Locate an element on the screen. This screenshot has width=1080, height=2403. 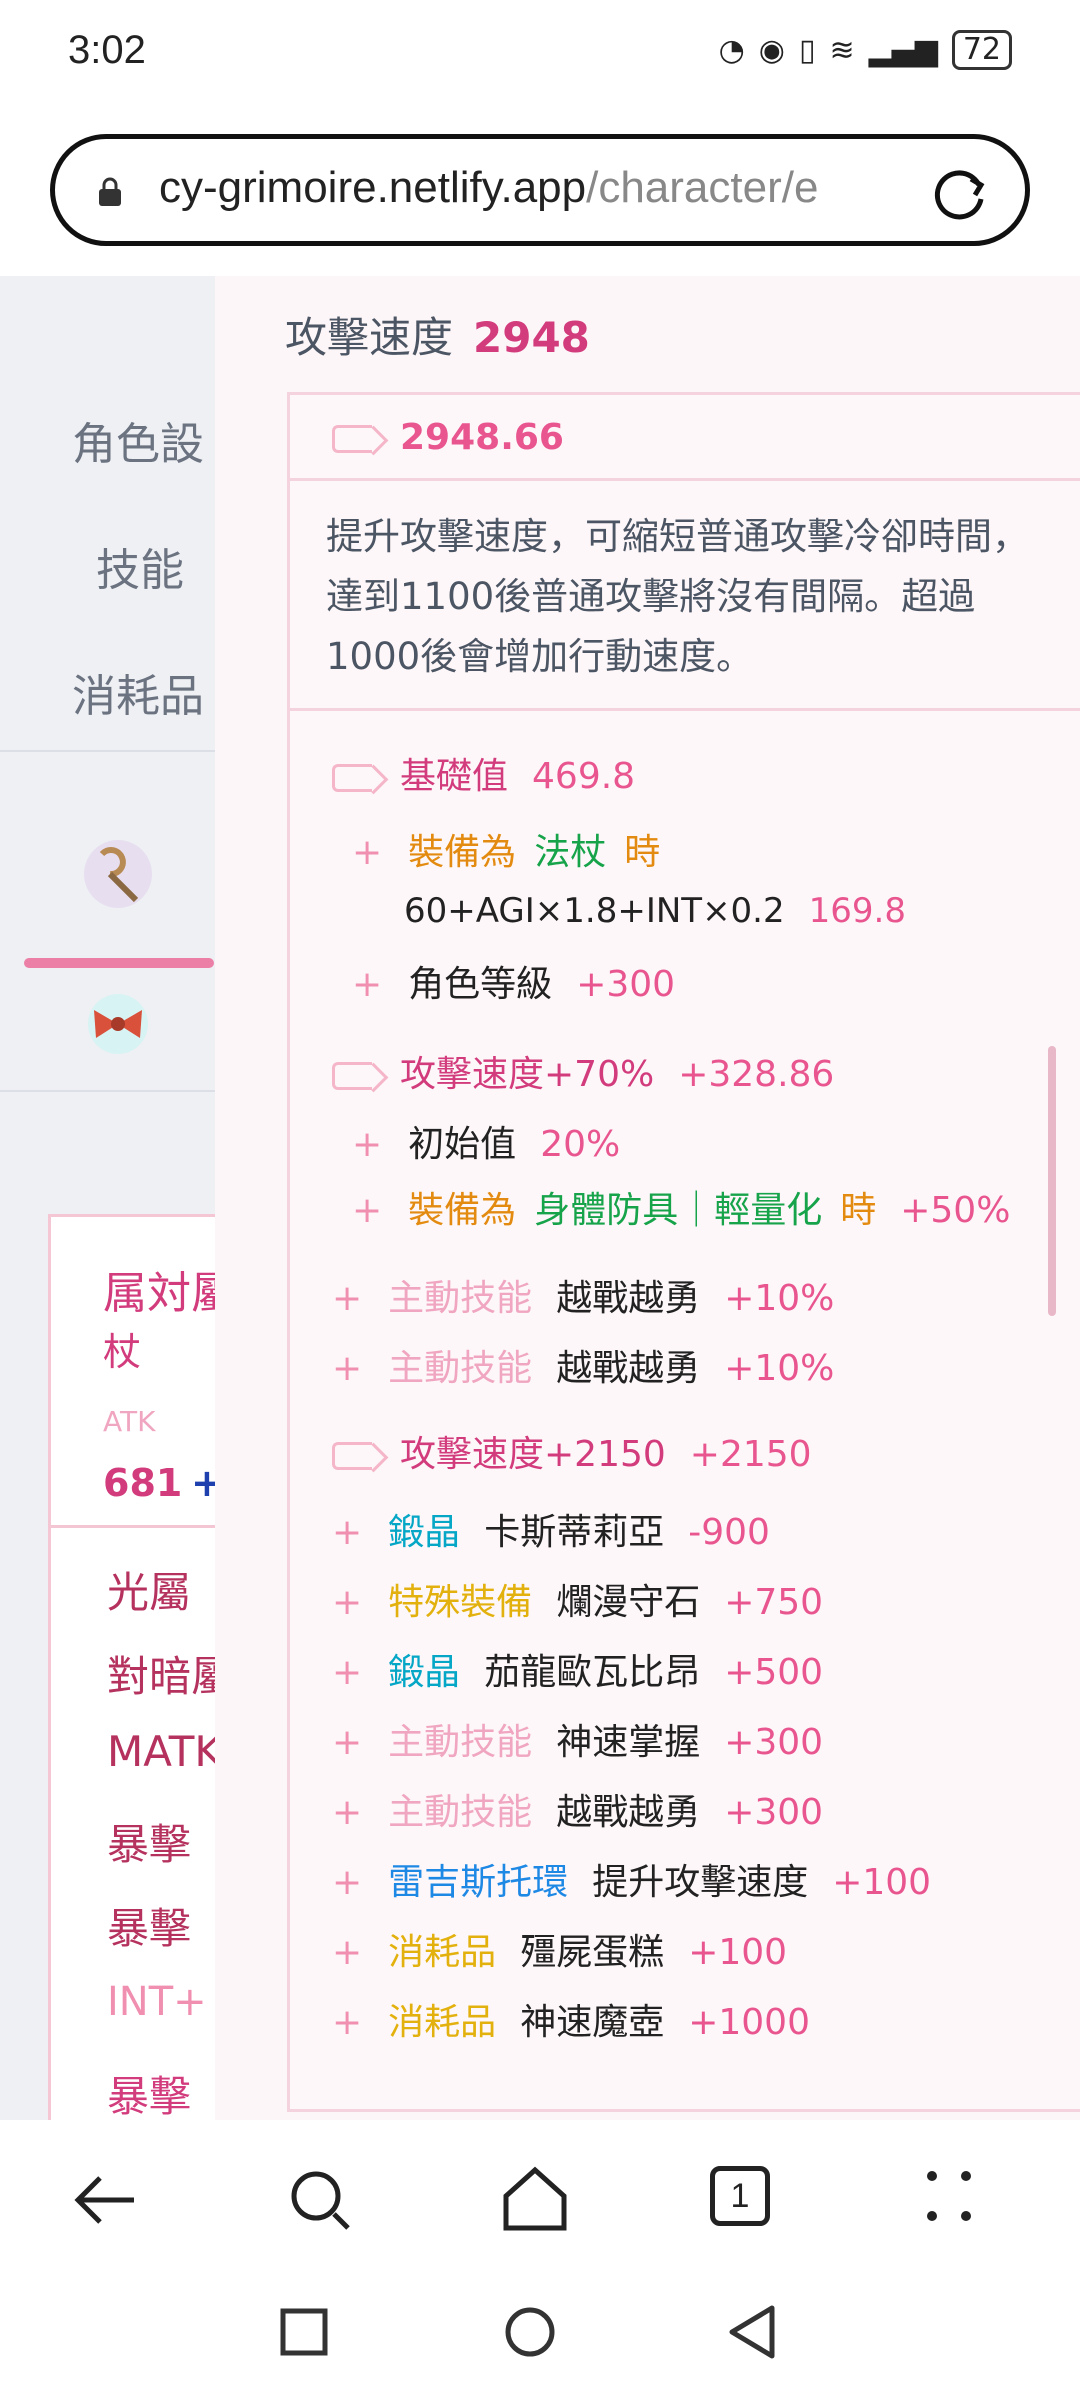
square-icon is located at coordinates (304, 2332).